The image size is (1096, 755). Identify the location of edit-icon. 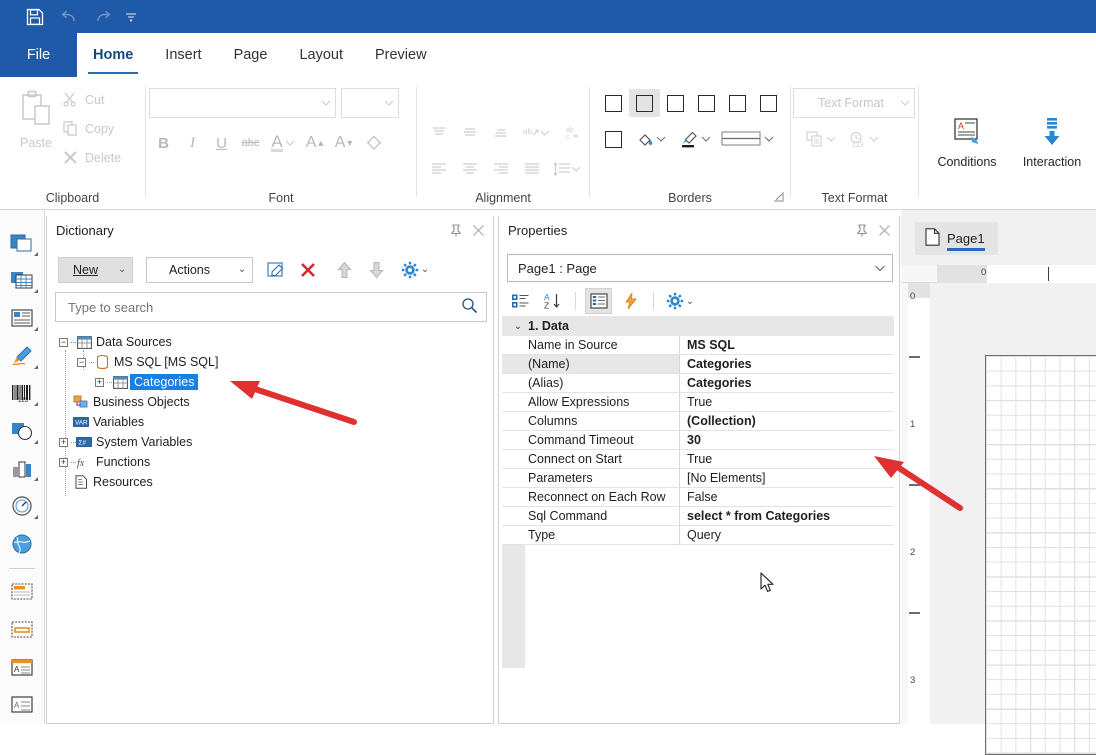
(276, 270).